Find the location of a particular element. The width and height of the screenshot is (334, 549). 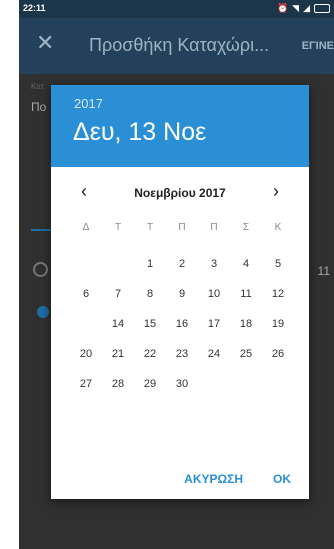

day-number: 21 is located at coordinates (118, 354).